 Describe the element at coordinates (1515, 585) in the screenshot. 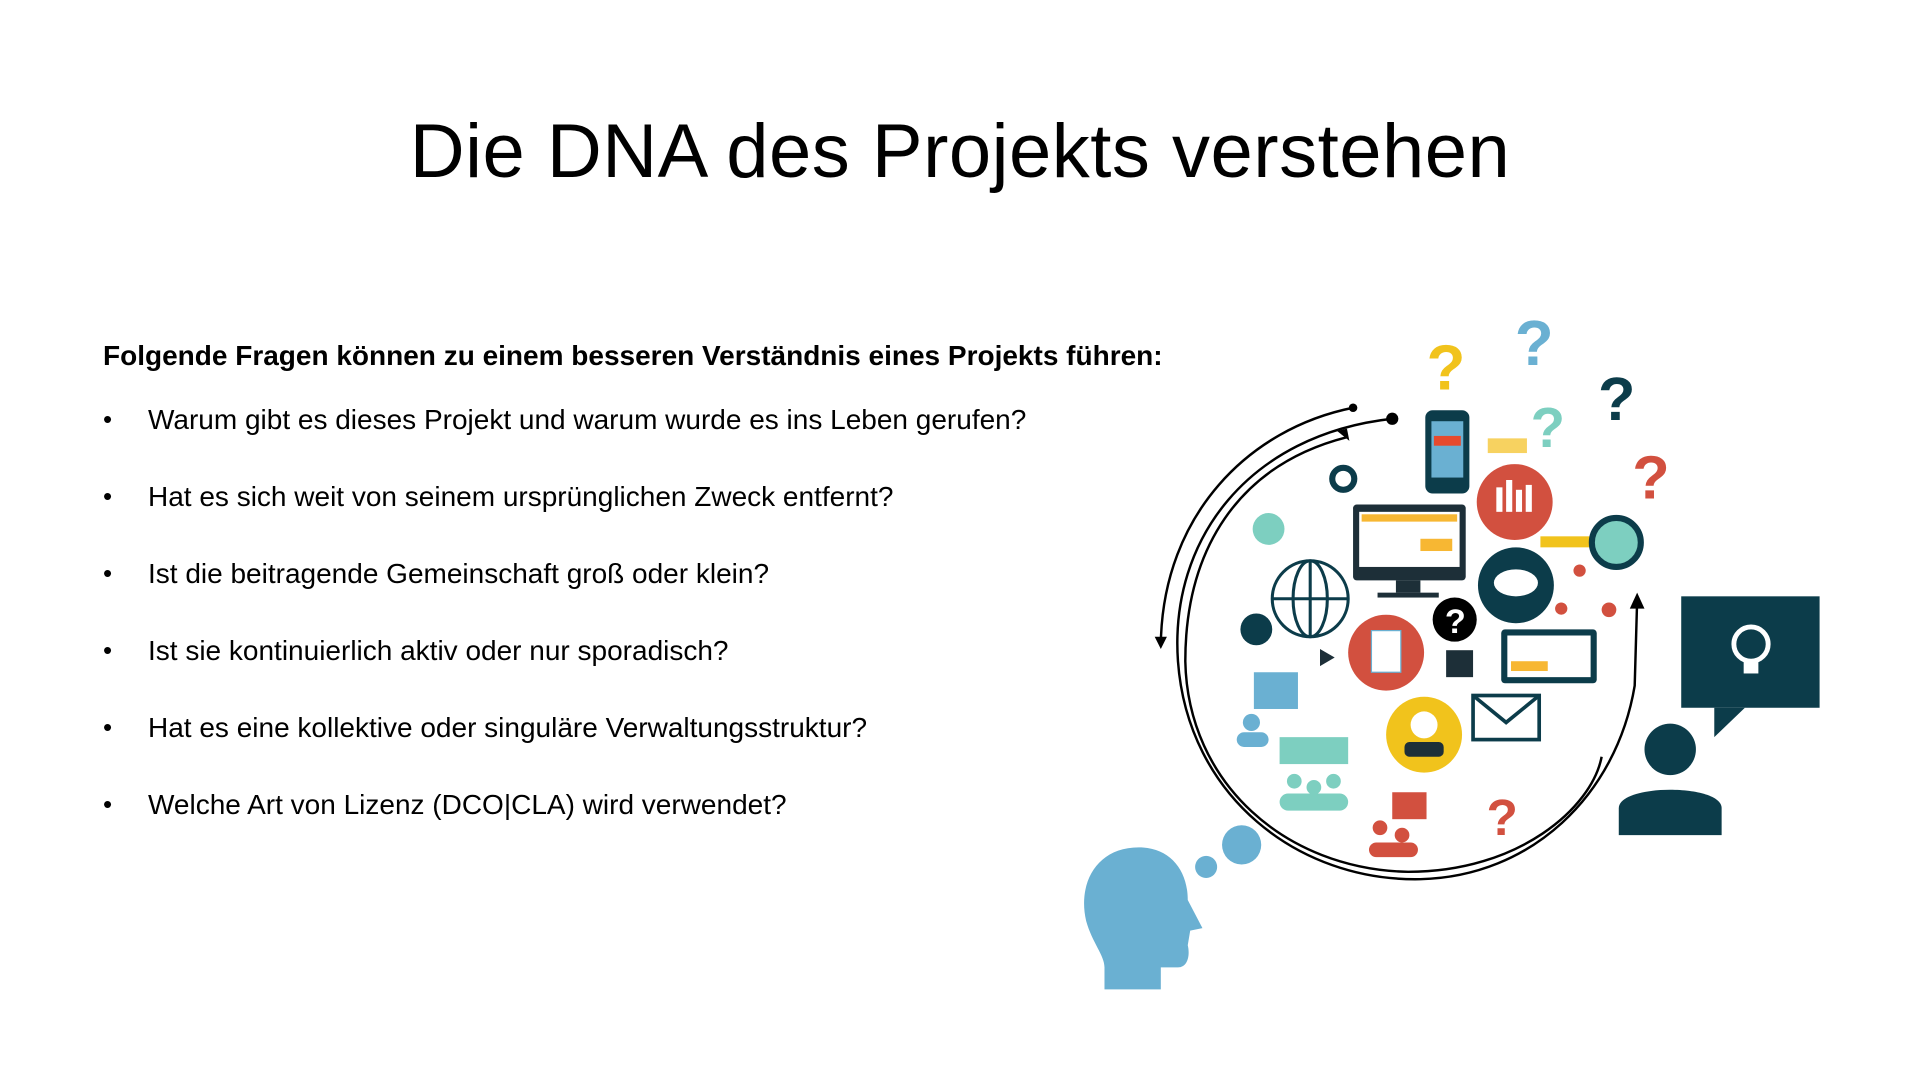

I see `cloud-icon` at that location.